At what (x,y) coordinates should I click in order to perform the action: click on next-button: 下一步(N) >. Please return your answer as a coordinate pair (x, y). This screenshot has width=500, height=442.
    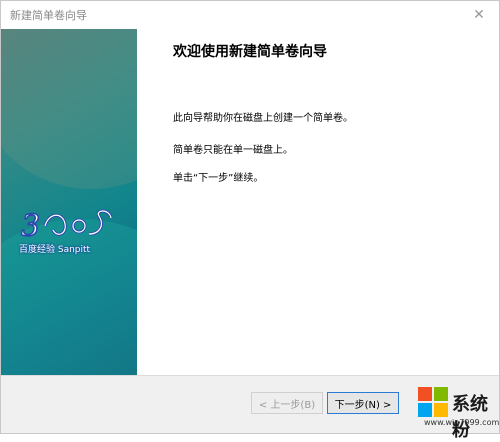
    Looking at the image, I should click on (363, 403).